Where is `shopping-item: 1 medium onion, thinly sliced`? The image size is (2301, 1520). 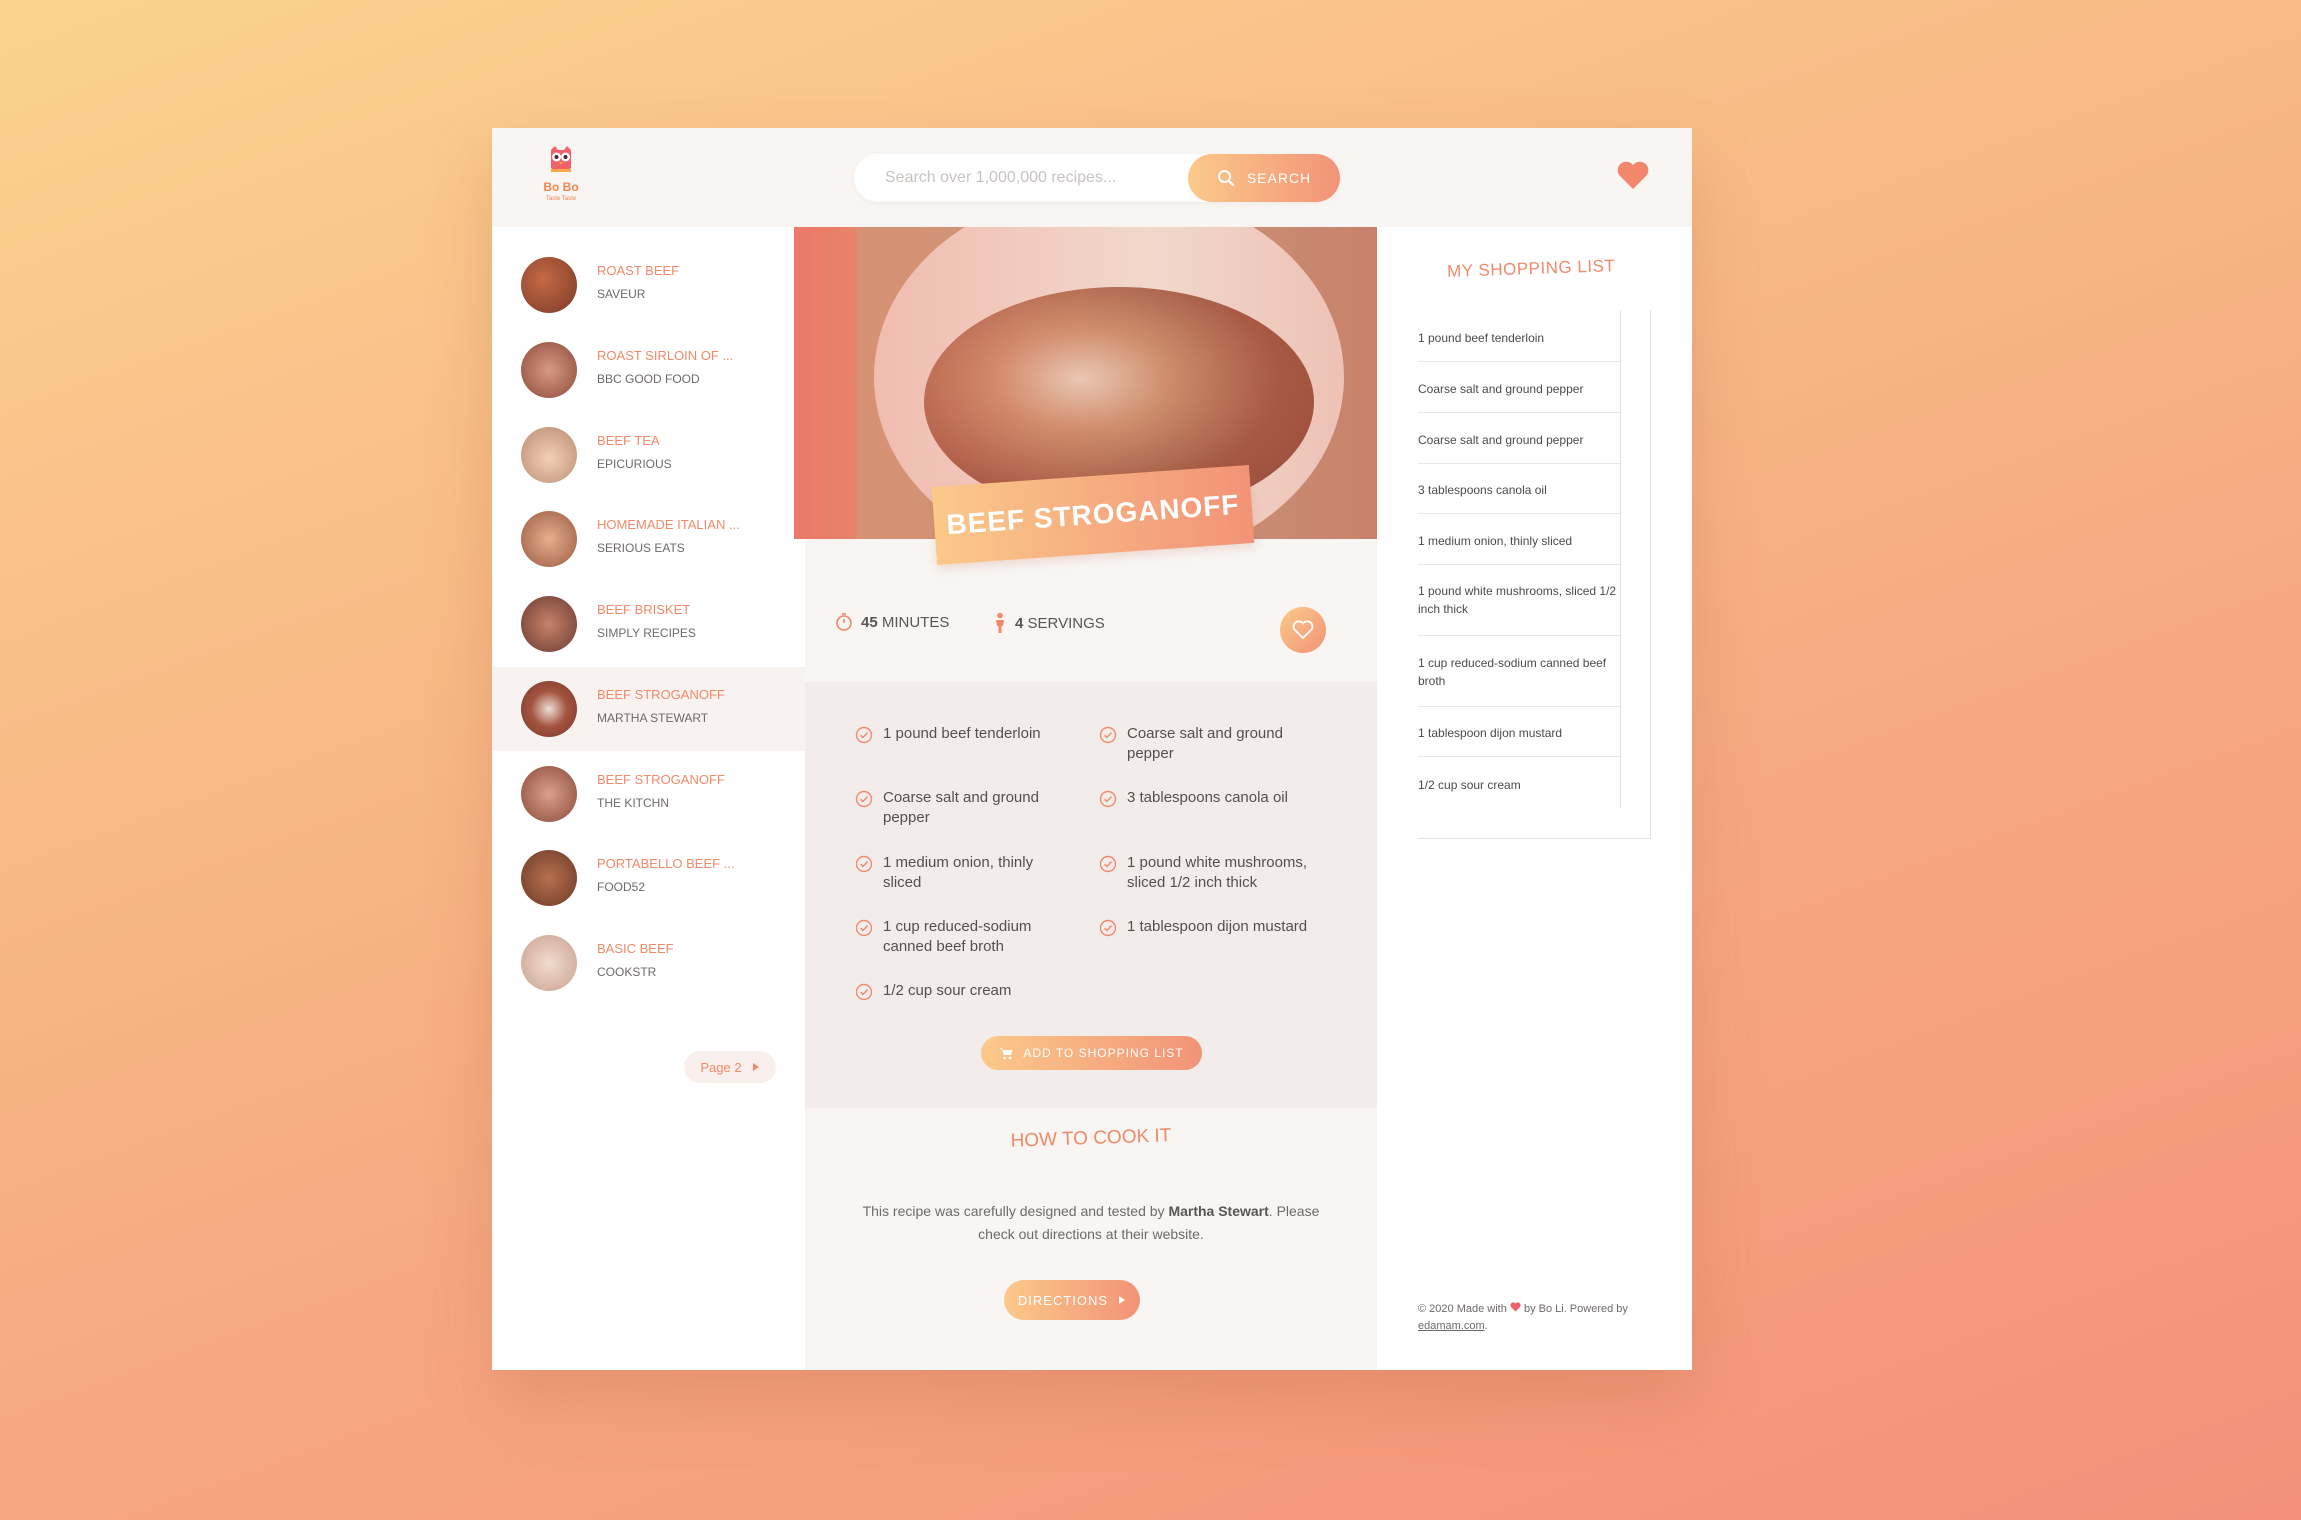 shopping-item: 1 medium onion, thinly sliced is located at coordinates (1519, 541).